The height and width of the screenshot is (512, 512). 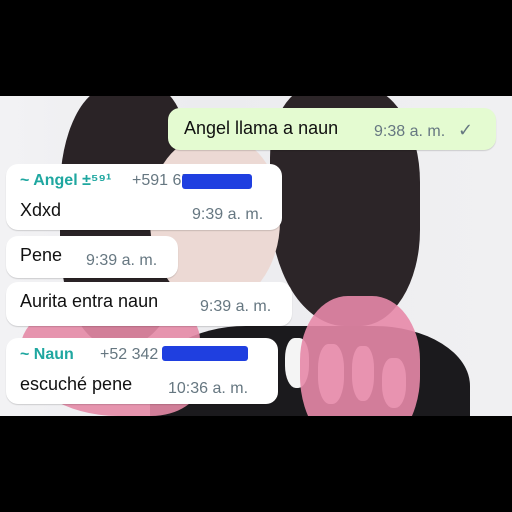 What do you see at coordinates (466, 130) in the screenshot?
I see `sent-check-icon: ✓` at bounding box center [466, 130].